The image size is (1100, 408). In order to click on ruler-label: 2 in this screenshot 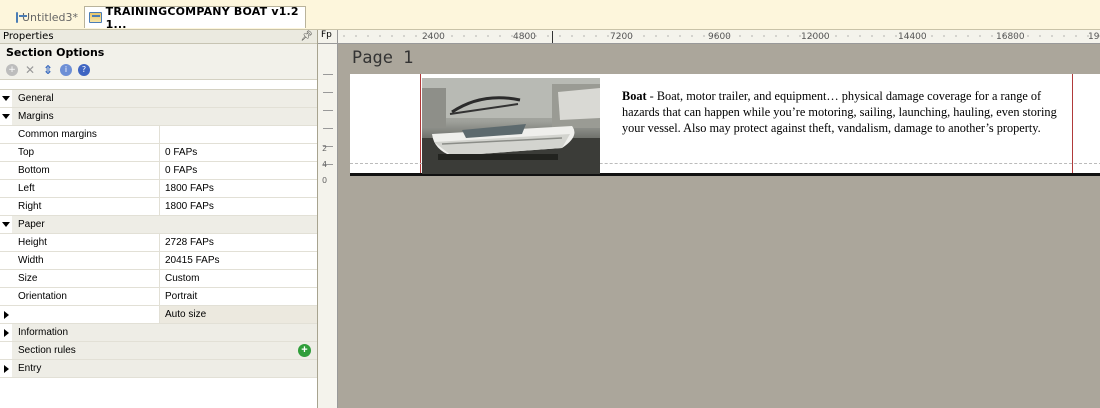, I will do `click(325, 148)`.